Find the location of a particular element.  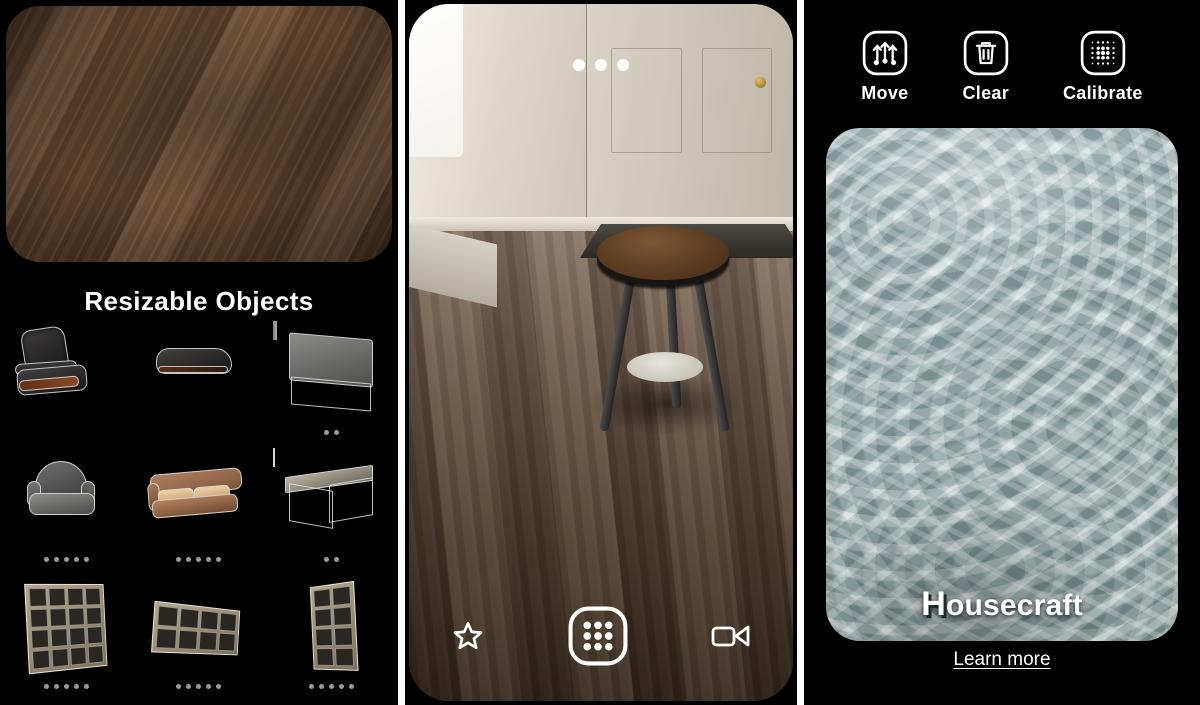

tool-calibrate: Calibrate is located at coordinates (1103, 67).